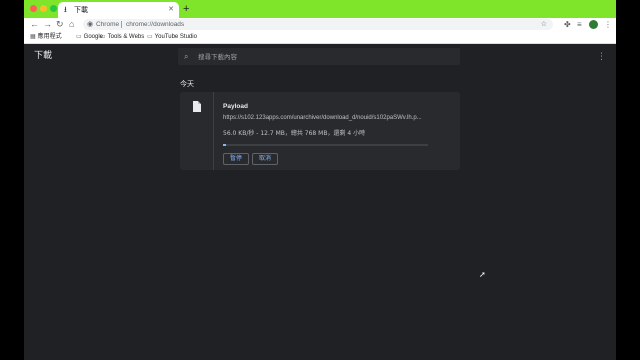  What do you see at coordinates (172, 37) in the screenshot?
I see `bookmark-youtube-studio: ▭ YouTube Studio` at bounding box center [172, 37].